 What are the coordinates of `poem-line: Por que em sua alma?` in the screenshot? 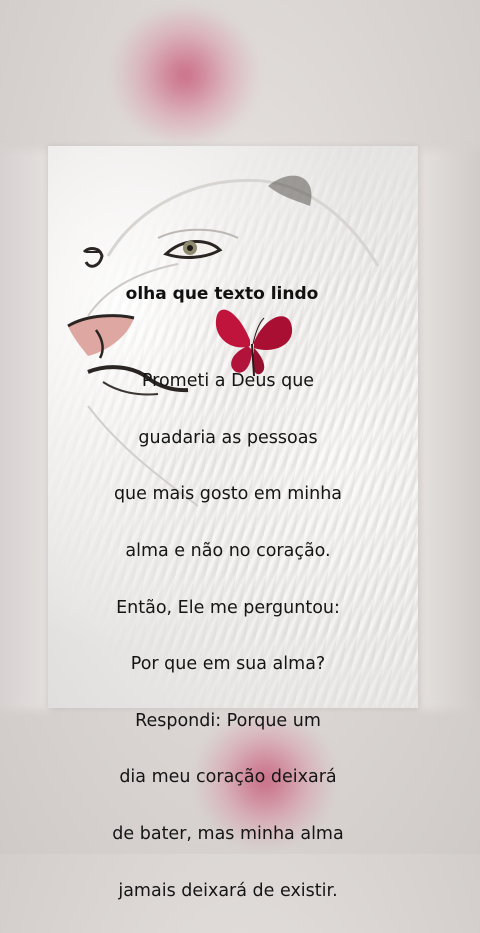 It's located at (228, 664).